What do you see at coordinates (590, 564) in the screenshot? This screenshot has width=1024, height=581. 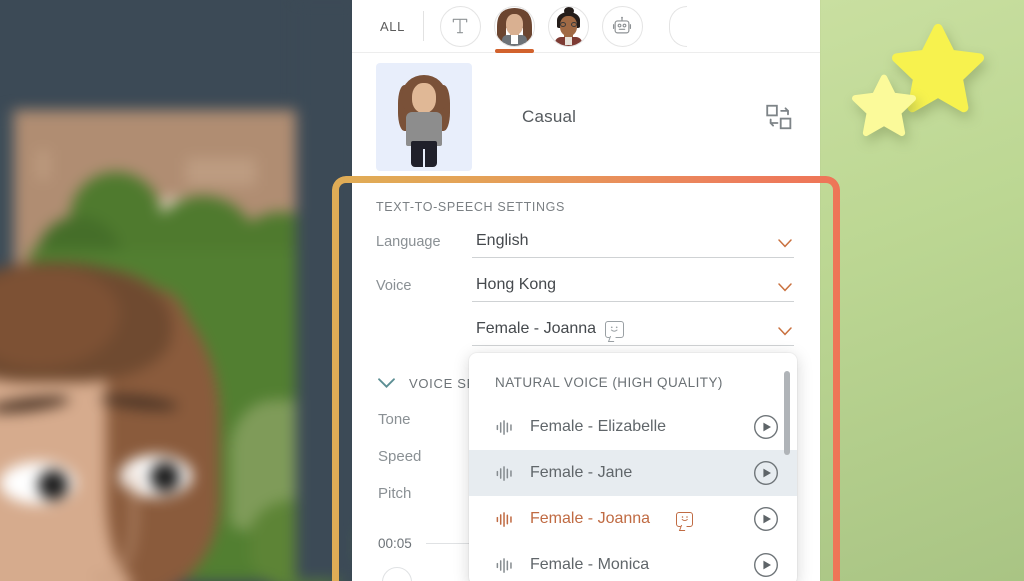 I see `voice-option-label: Female - Monica` at bounding box center [590, 564].